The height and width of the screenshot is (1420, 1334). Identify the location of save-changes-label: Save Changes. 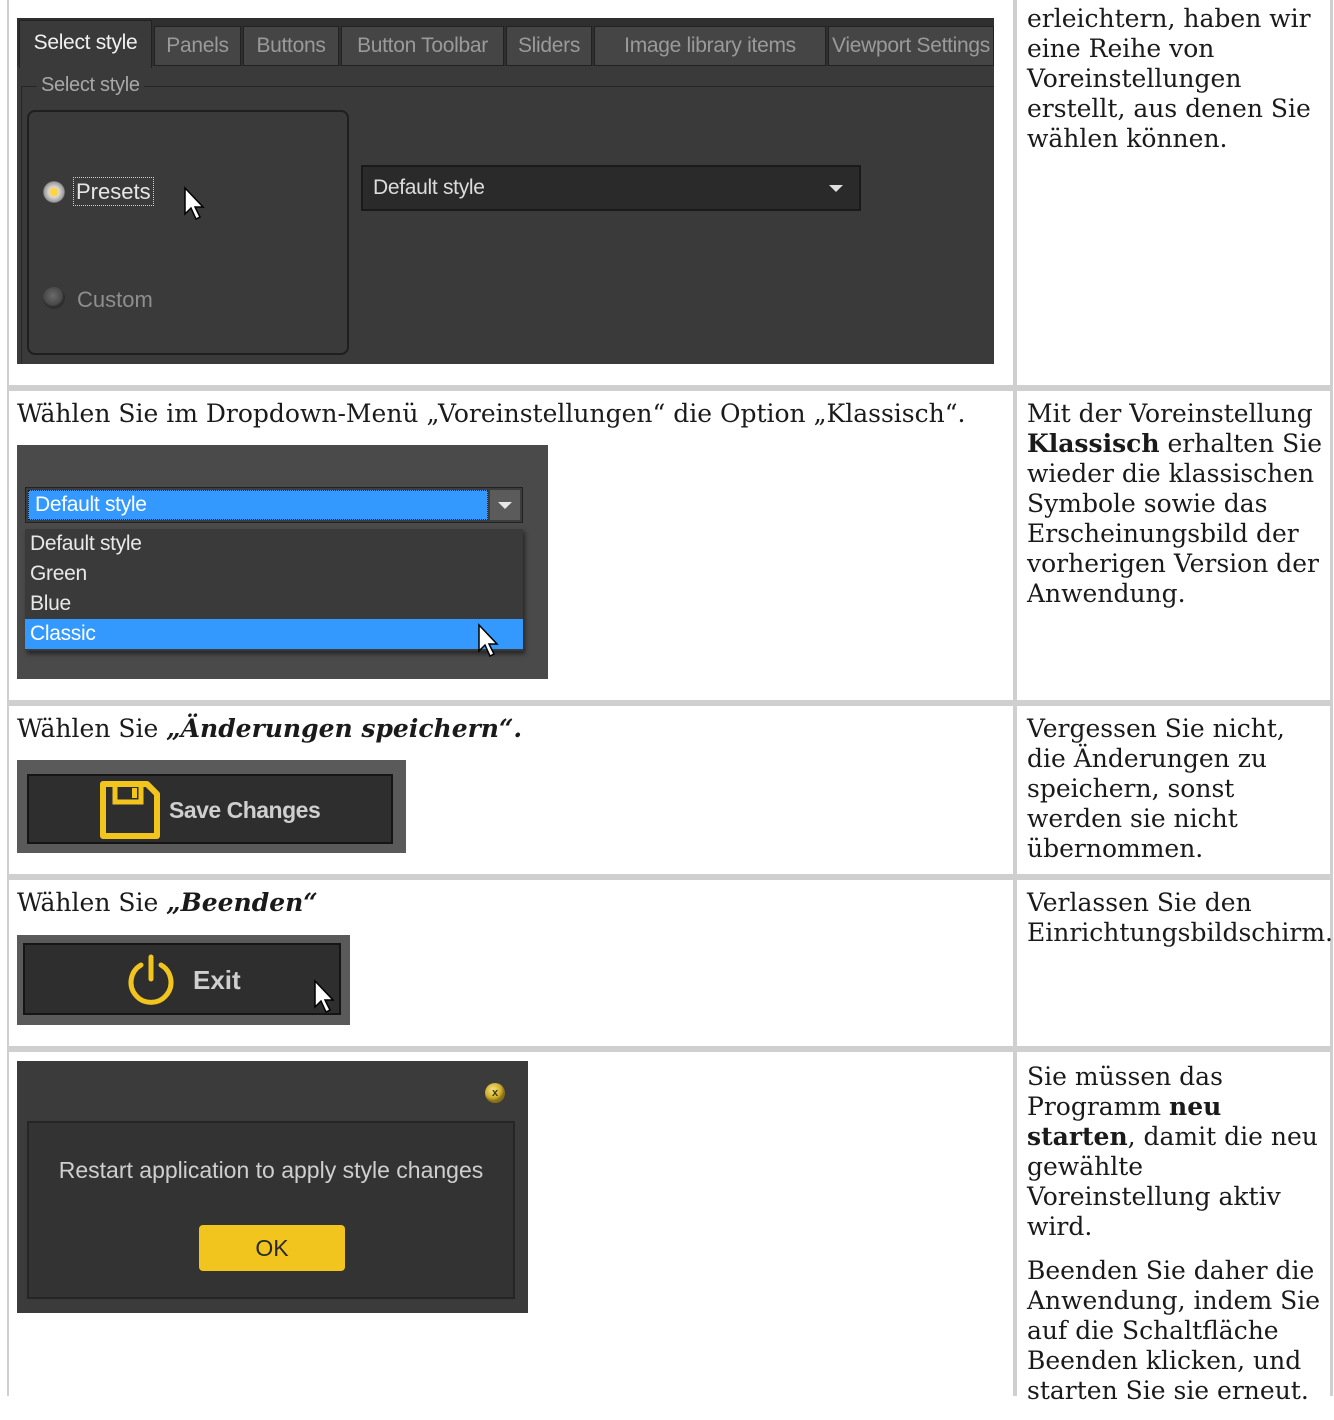
(245, 810).